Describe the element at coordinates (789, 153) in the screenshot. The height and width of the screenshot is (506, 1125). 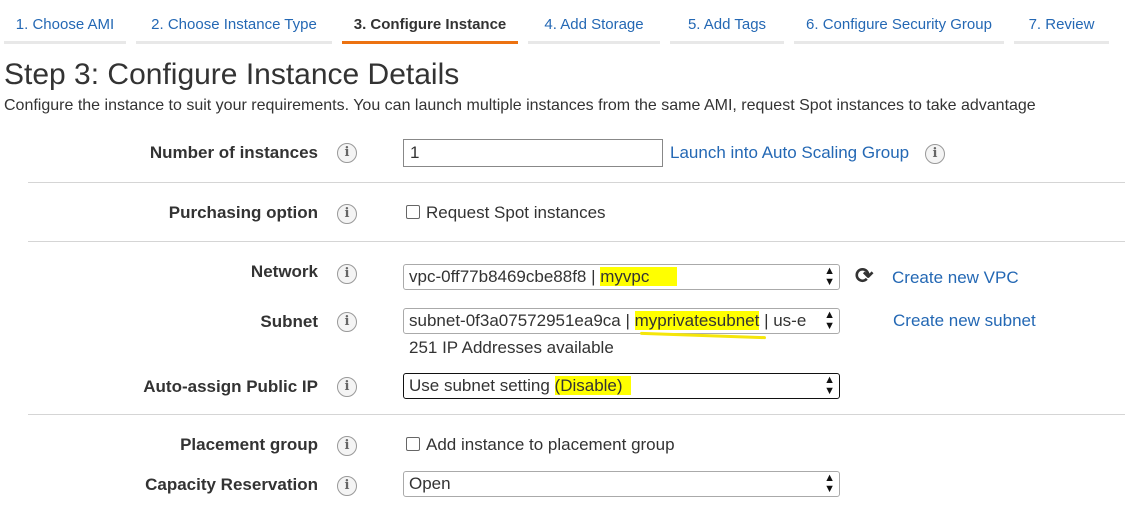
I see `launch-auto-scaling-link: Launch into Auto Scaling Group` at that location.